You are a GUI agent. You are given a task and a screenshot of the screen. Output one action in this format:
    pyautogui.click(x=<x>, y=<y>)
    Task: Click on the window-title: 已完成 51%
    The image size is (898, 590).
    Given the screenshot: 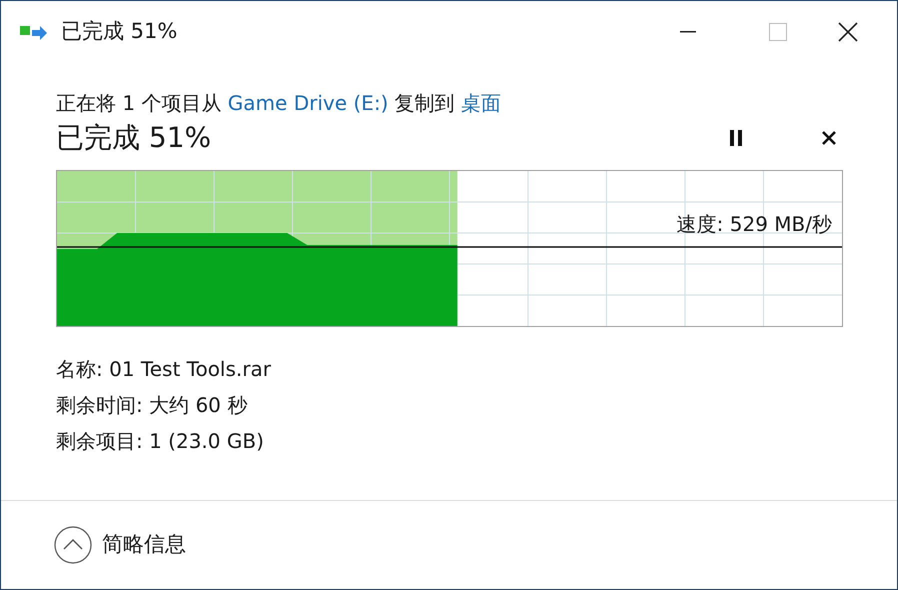 What is the action you would take?
    pyautogui.click(x=119, y=32)
    